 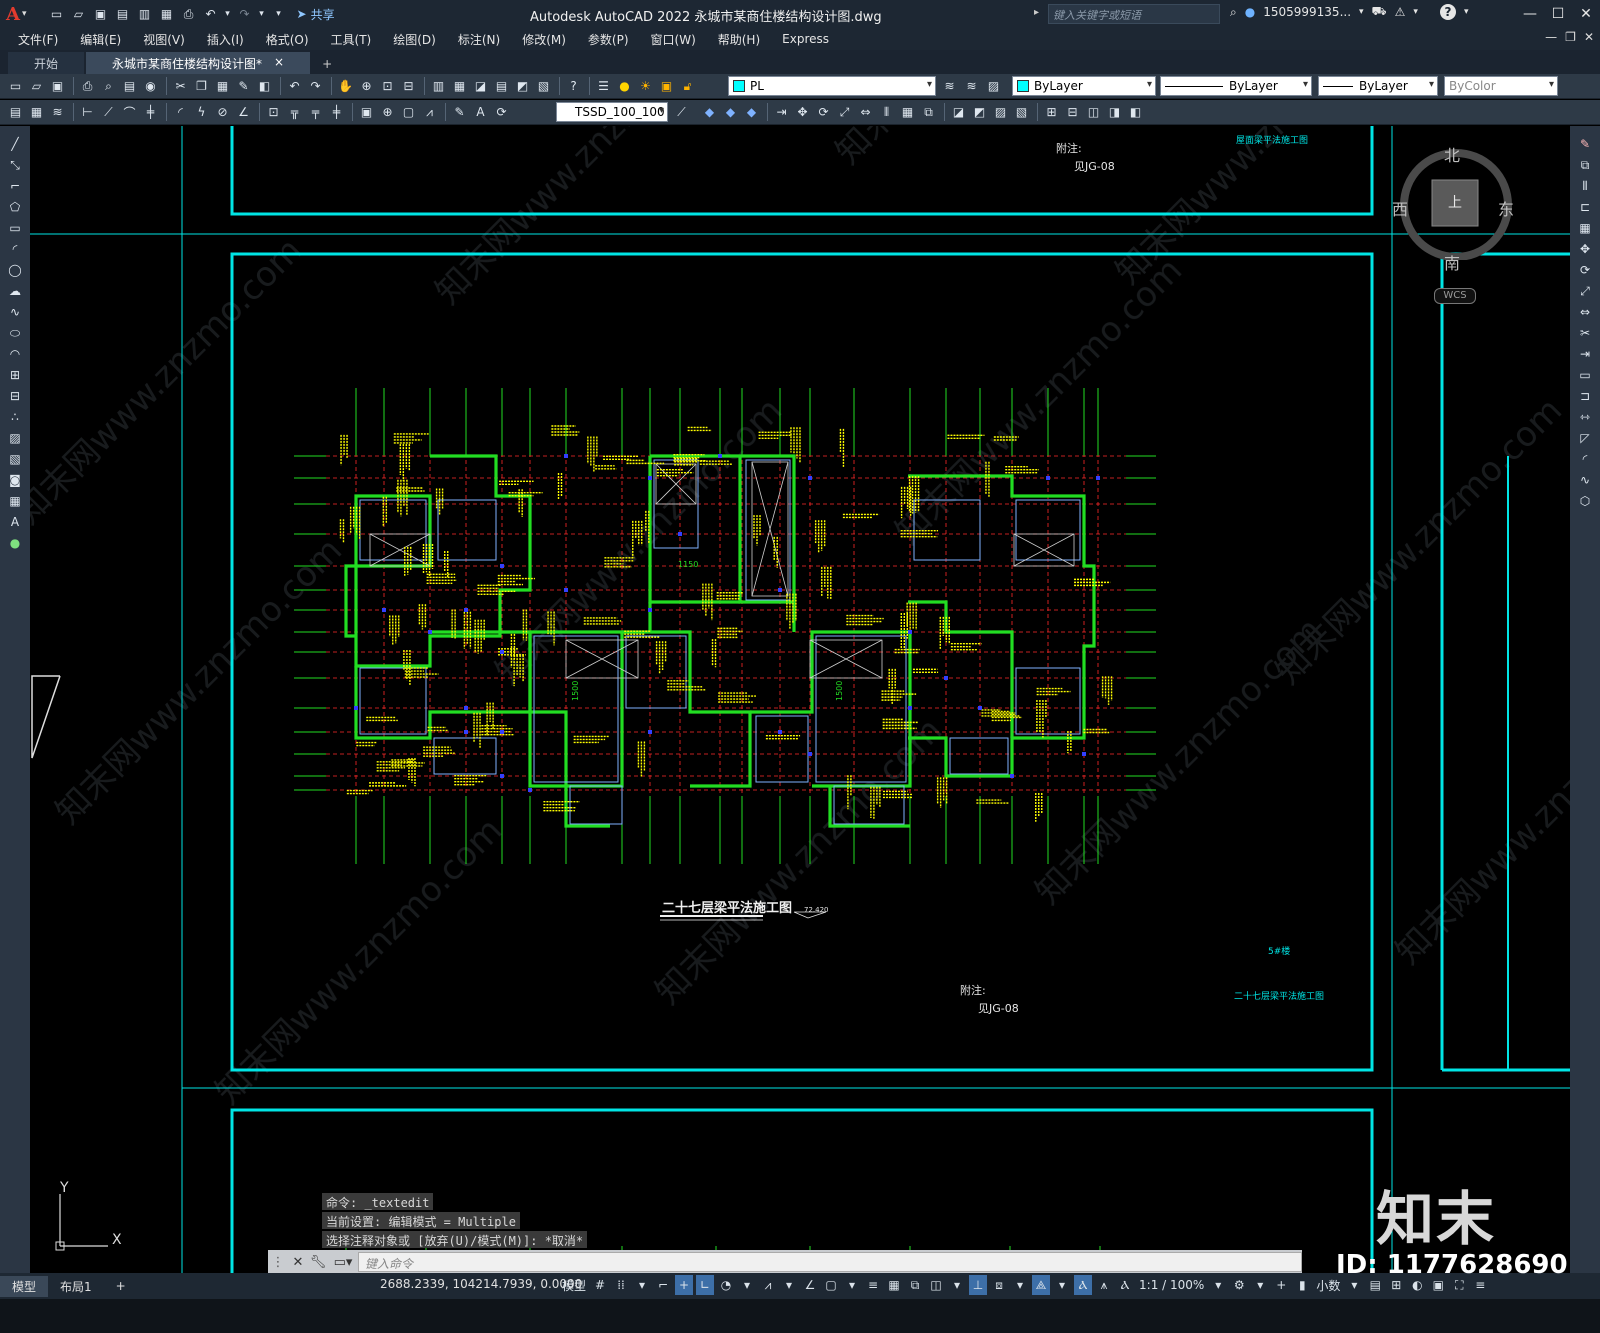 I want to click on center-mark-icon: ⊕, so click(x=387, y=112).